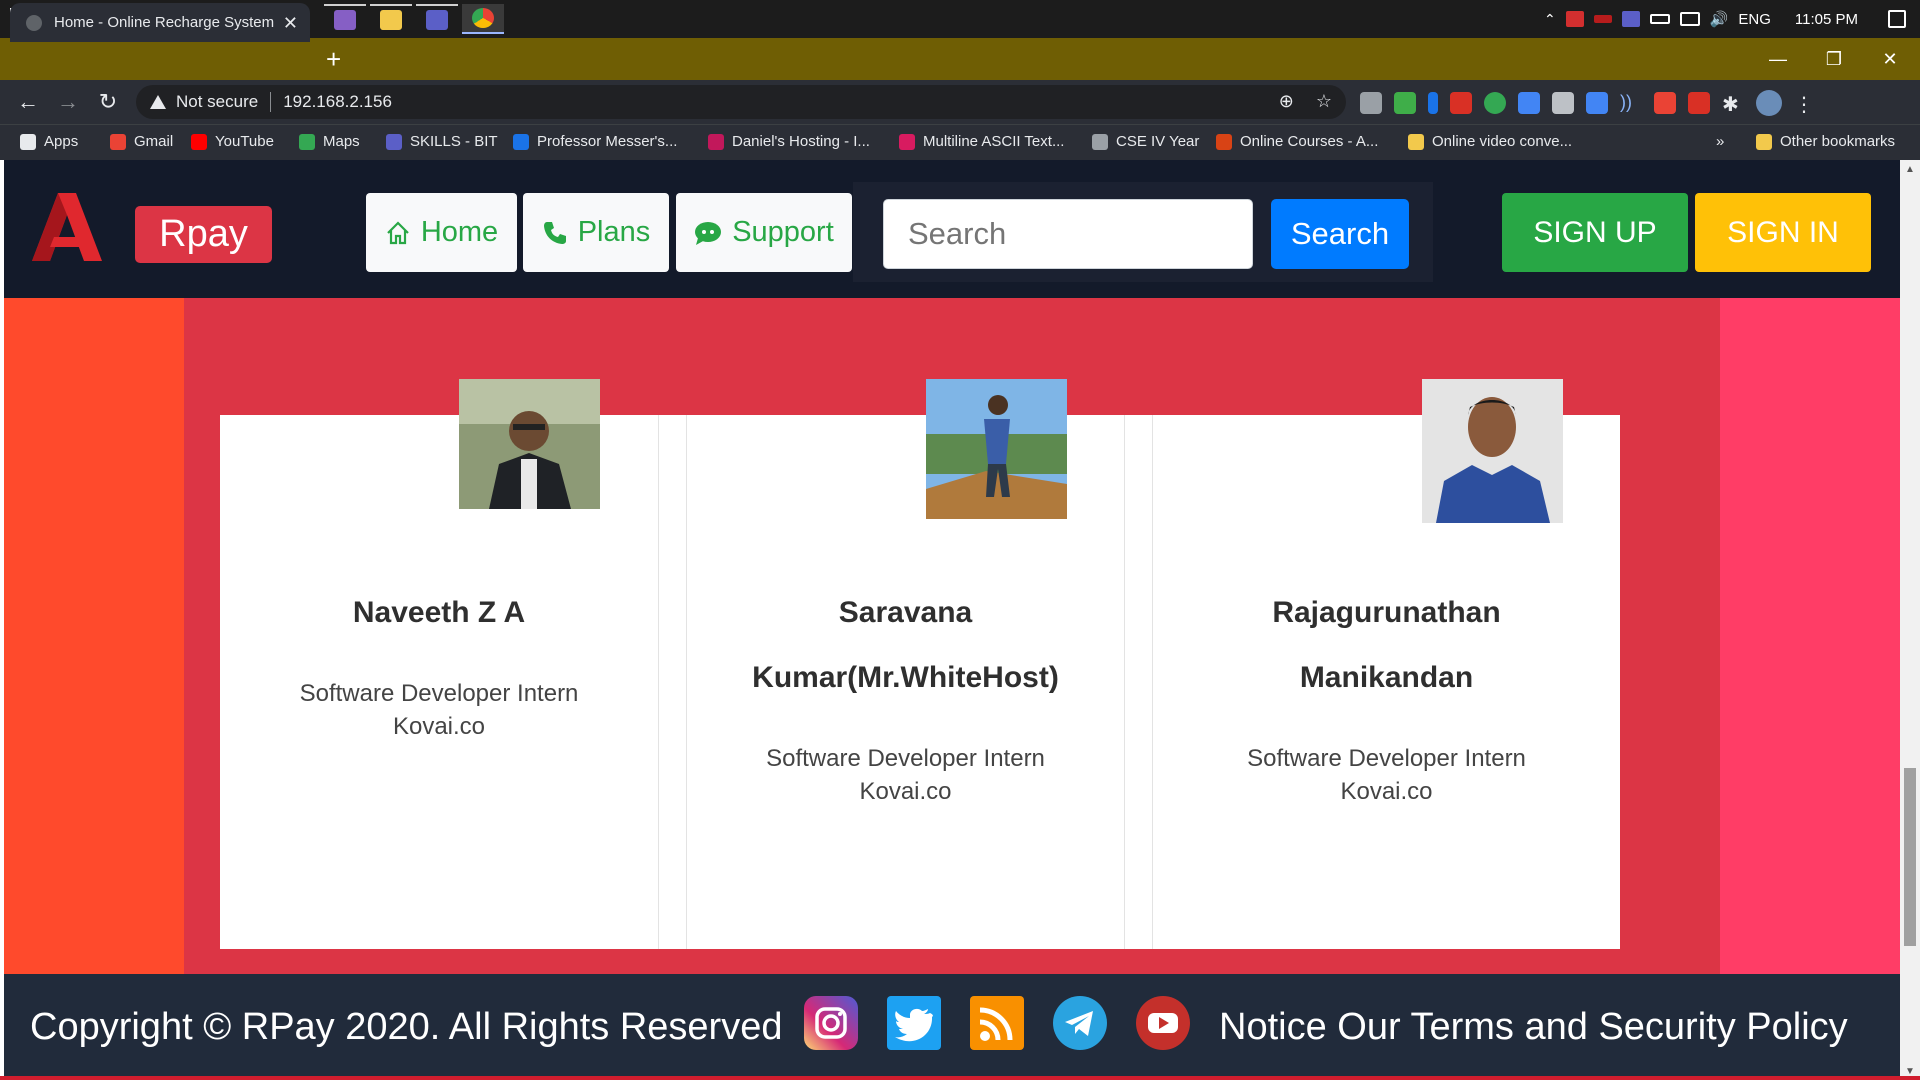 This screenshot has height=1080, width=1920. I want to click on chrome-icon, so click(483, 19).